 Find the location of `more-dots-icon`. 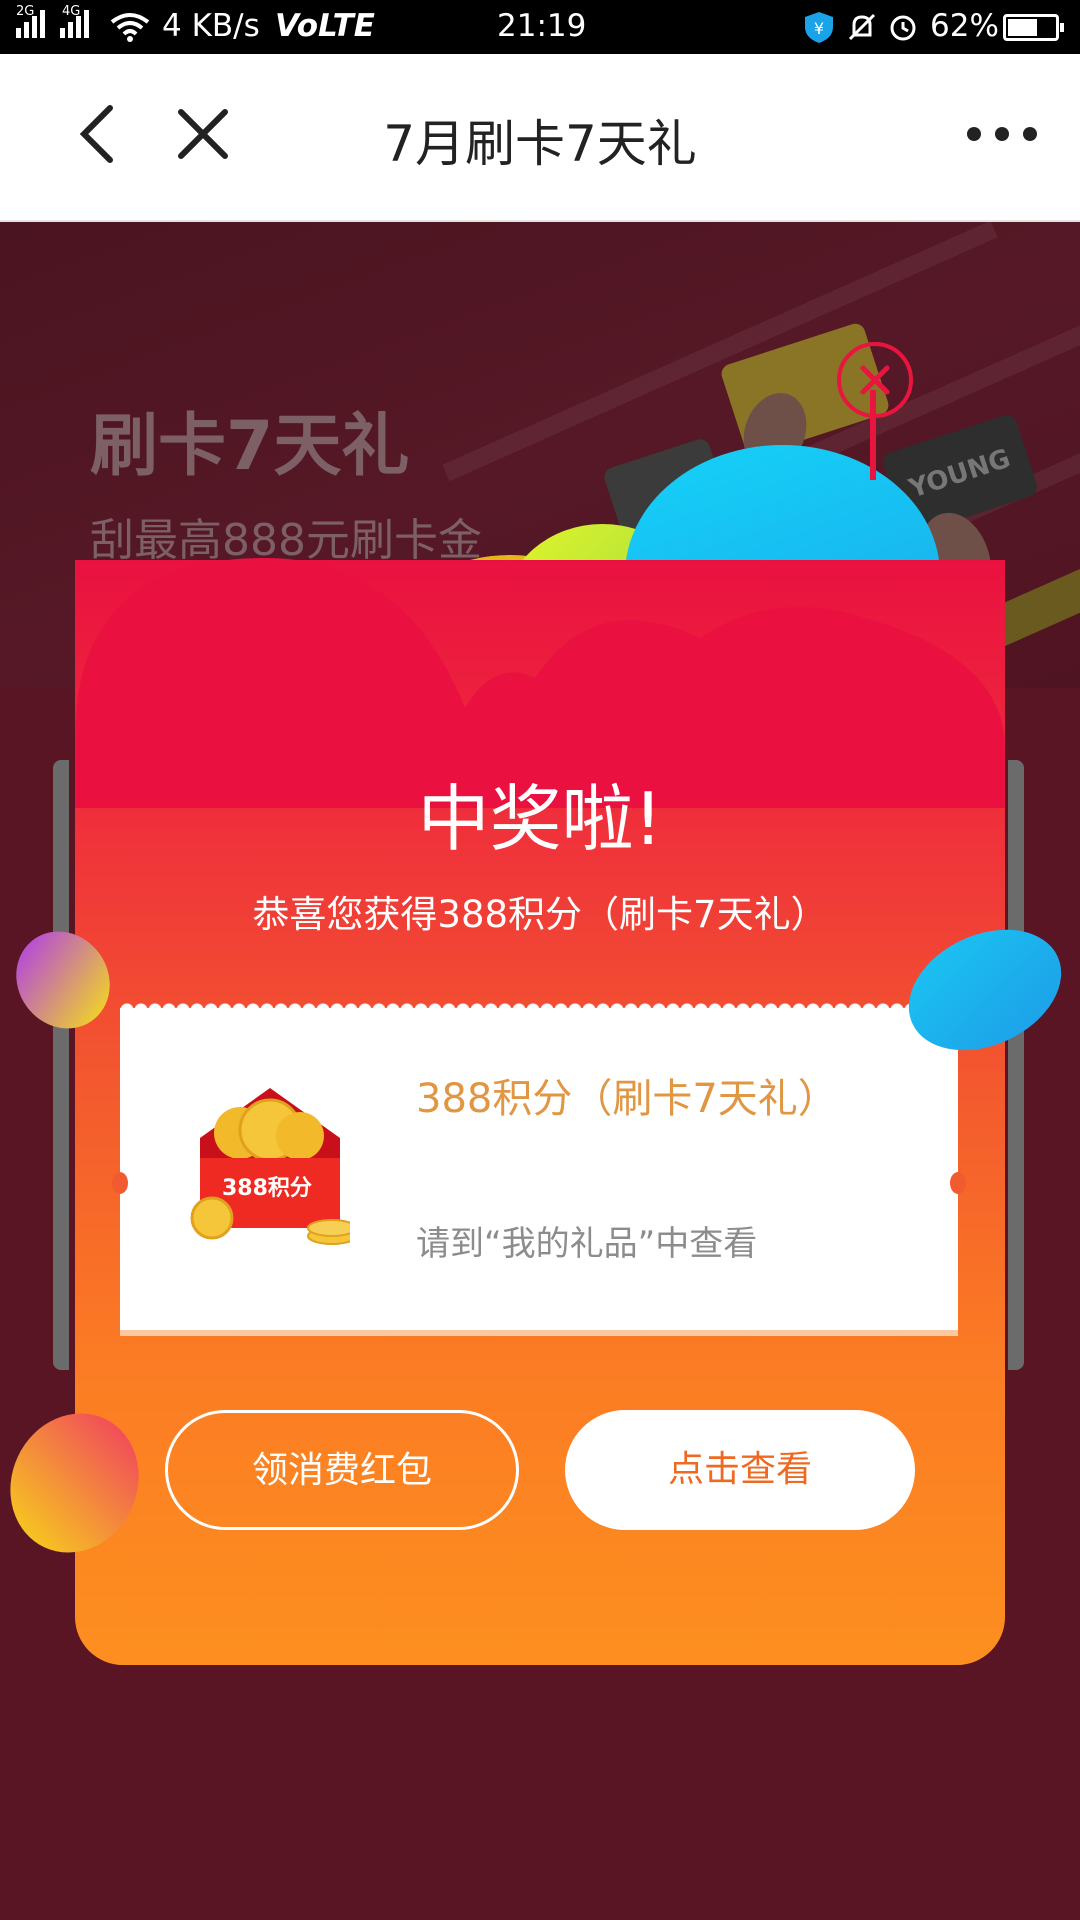

more-dots-icon is located at coordinates (1002, 134).